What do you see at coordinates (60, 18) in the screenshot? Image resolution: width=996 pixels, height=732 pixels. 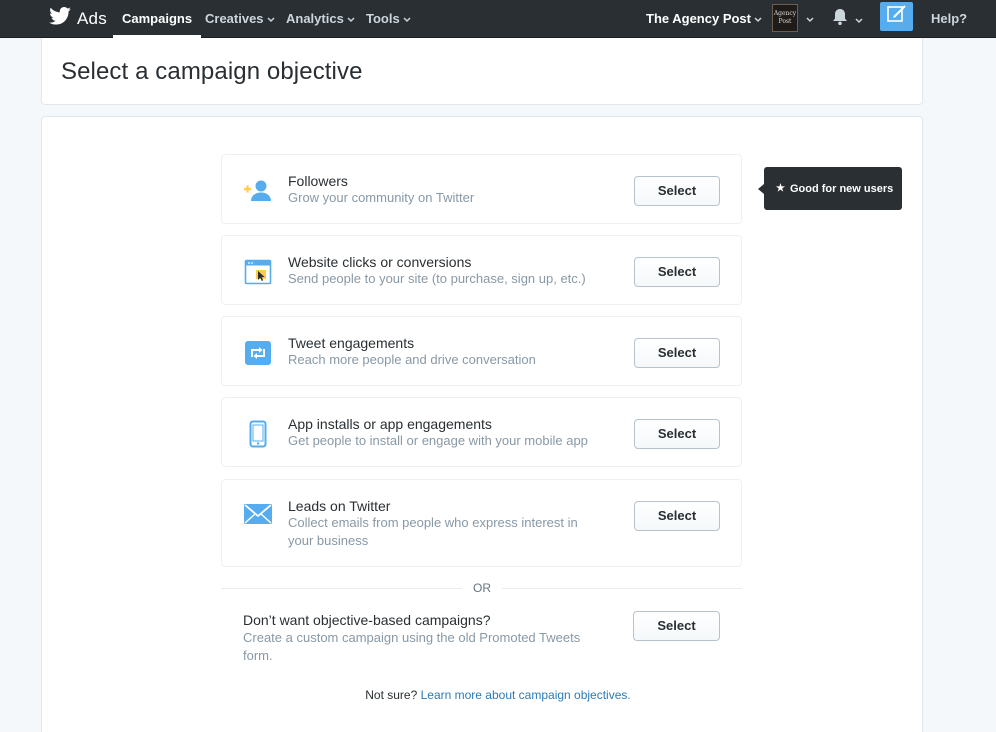 I see `twitter-bird-icon` at bounding box center [60, 18].